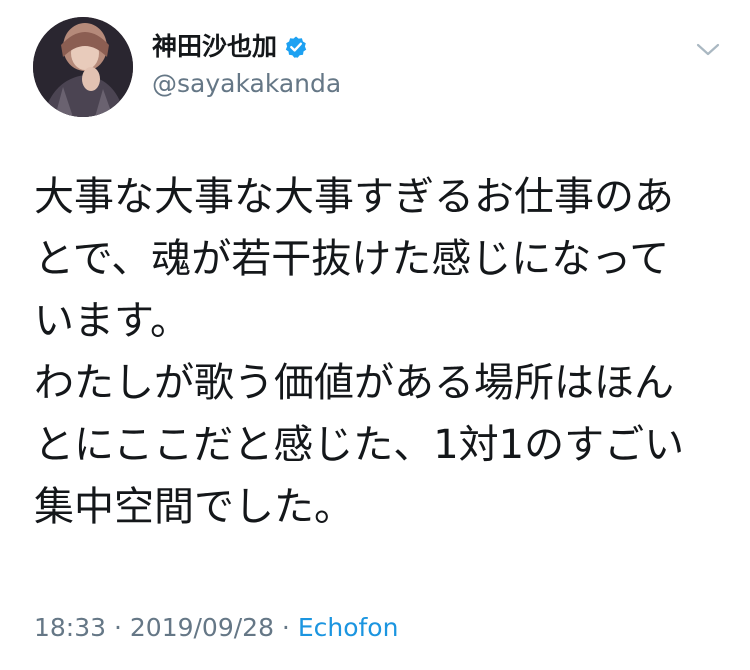 The height and width of the screenshot is (670, 750). What do you see at coordinates (348, 627) in the screenshot?
I see `tweet-source-link: Echofon` at bounding box center [348, 627].